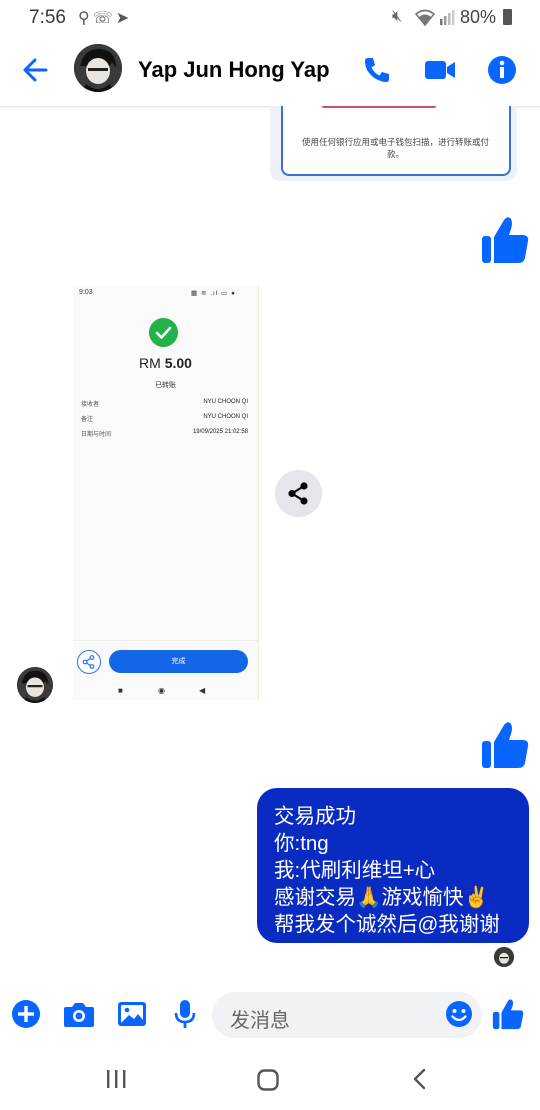  I want to click on contact-avatar, so click(98, 68).